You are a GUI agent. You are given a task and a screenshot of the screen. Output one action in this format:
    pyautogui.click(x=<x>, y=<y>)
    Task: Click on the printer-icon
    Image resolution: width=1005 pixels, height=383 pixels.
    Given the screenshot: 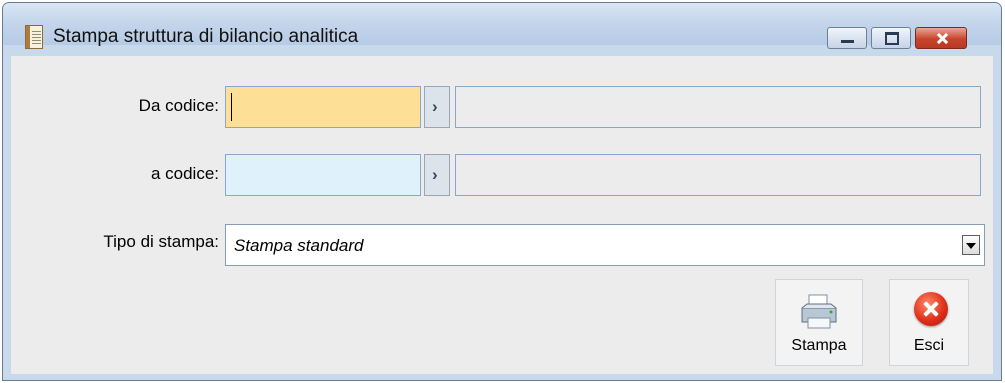 What is the action you would take?
    pyautogui.click(x=819, y=311)
    